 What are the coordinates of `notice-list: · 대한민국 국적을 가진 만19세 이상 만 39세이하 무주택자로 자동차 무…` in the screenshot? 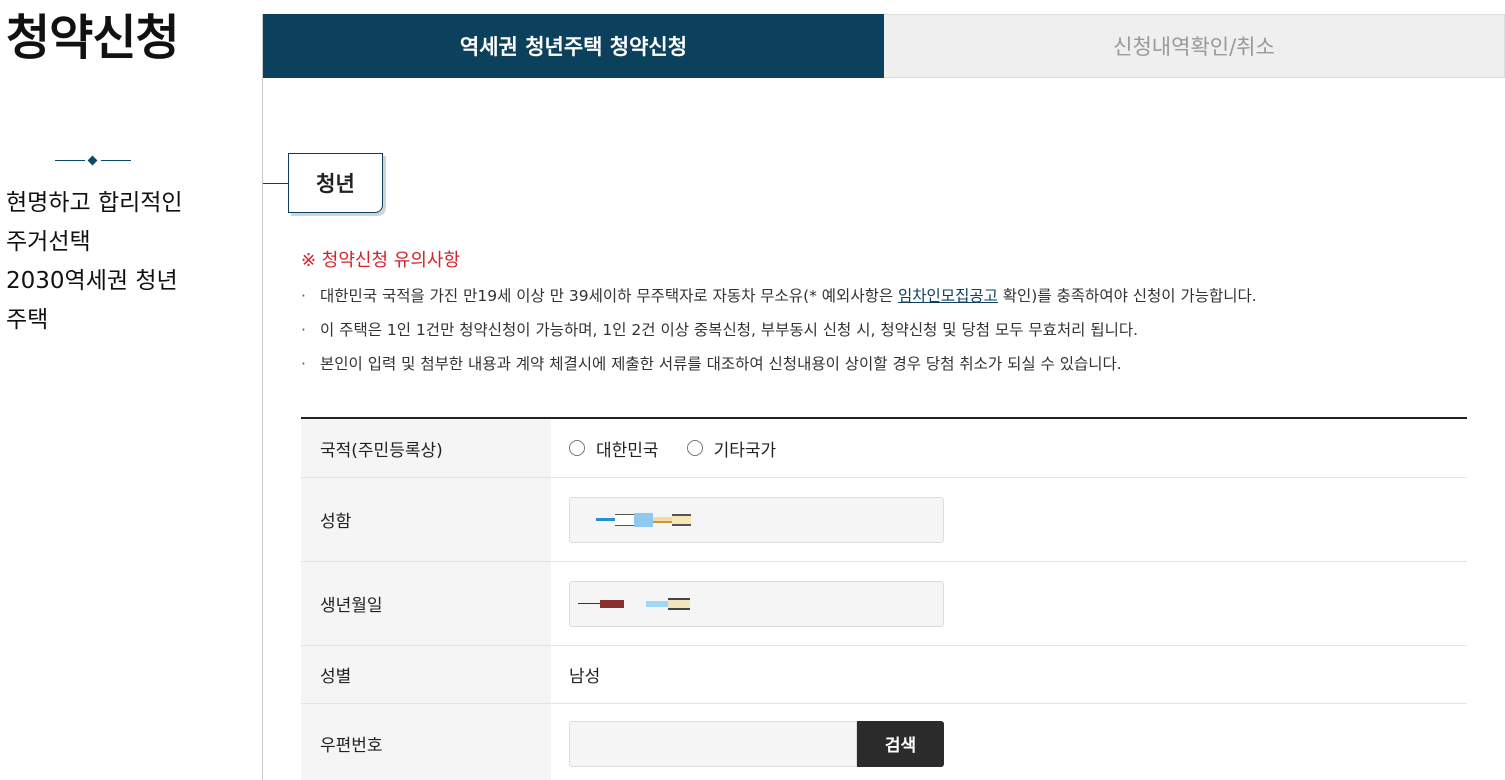 It's located at (779, 335).